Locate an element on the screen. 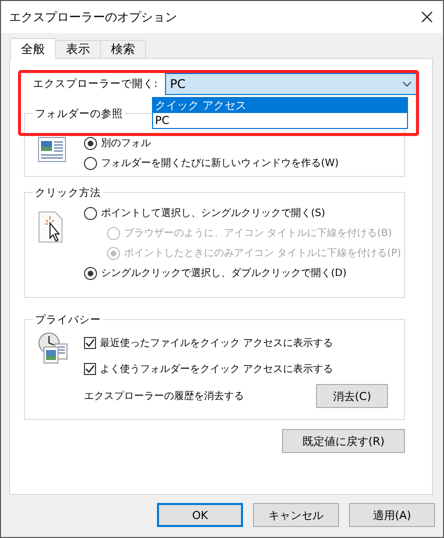 This screenshot has width=444, height=538. close-icon is located at coordinates (427, 17).